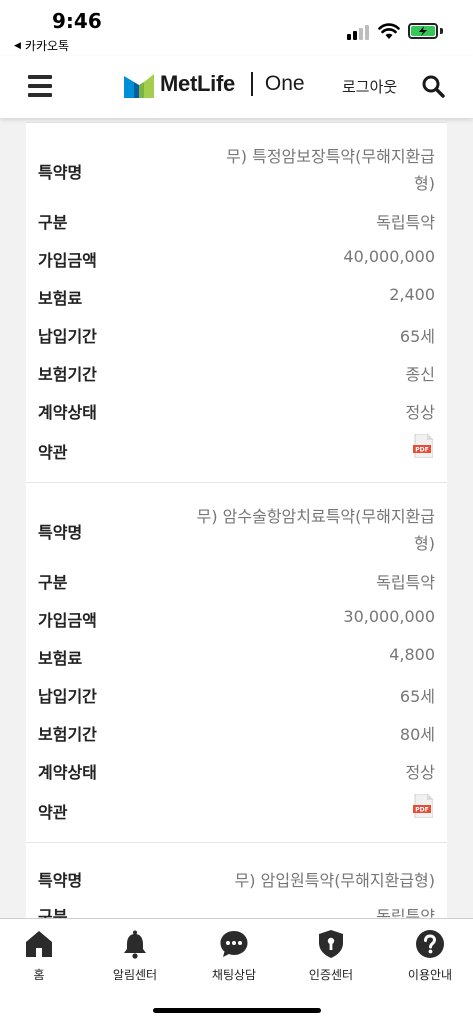 The width and height of the screenshot is (473, 1024). What do you see at coordinates (429, 959) in the screenshot?
I see `nav-help: 이용안내` at bounding box center [429, 959].